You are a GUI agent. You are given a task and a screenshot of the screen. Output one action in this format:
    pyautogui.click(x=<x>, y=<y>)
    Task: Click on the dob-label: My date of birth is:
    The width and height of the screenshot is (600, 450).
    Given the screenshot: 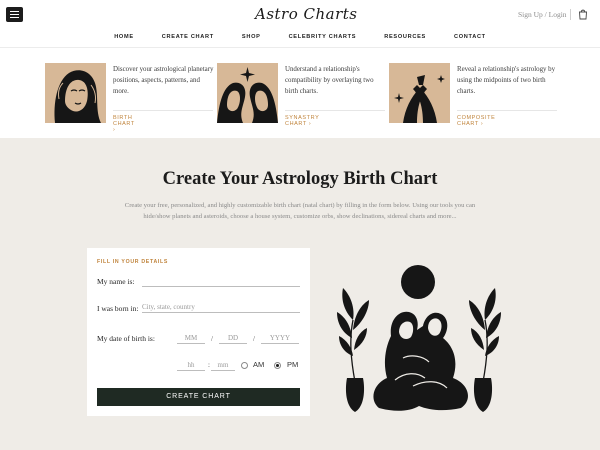 What is the action you would take?
    pyautogui.click(x=126, y=338)
    